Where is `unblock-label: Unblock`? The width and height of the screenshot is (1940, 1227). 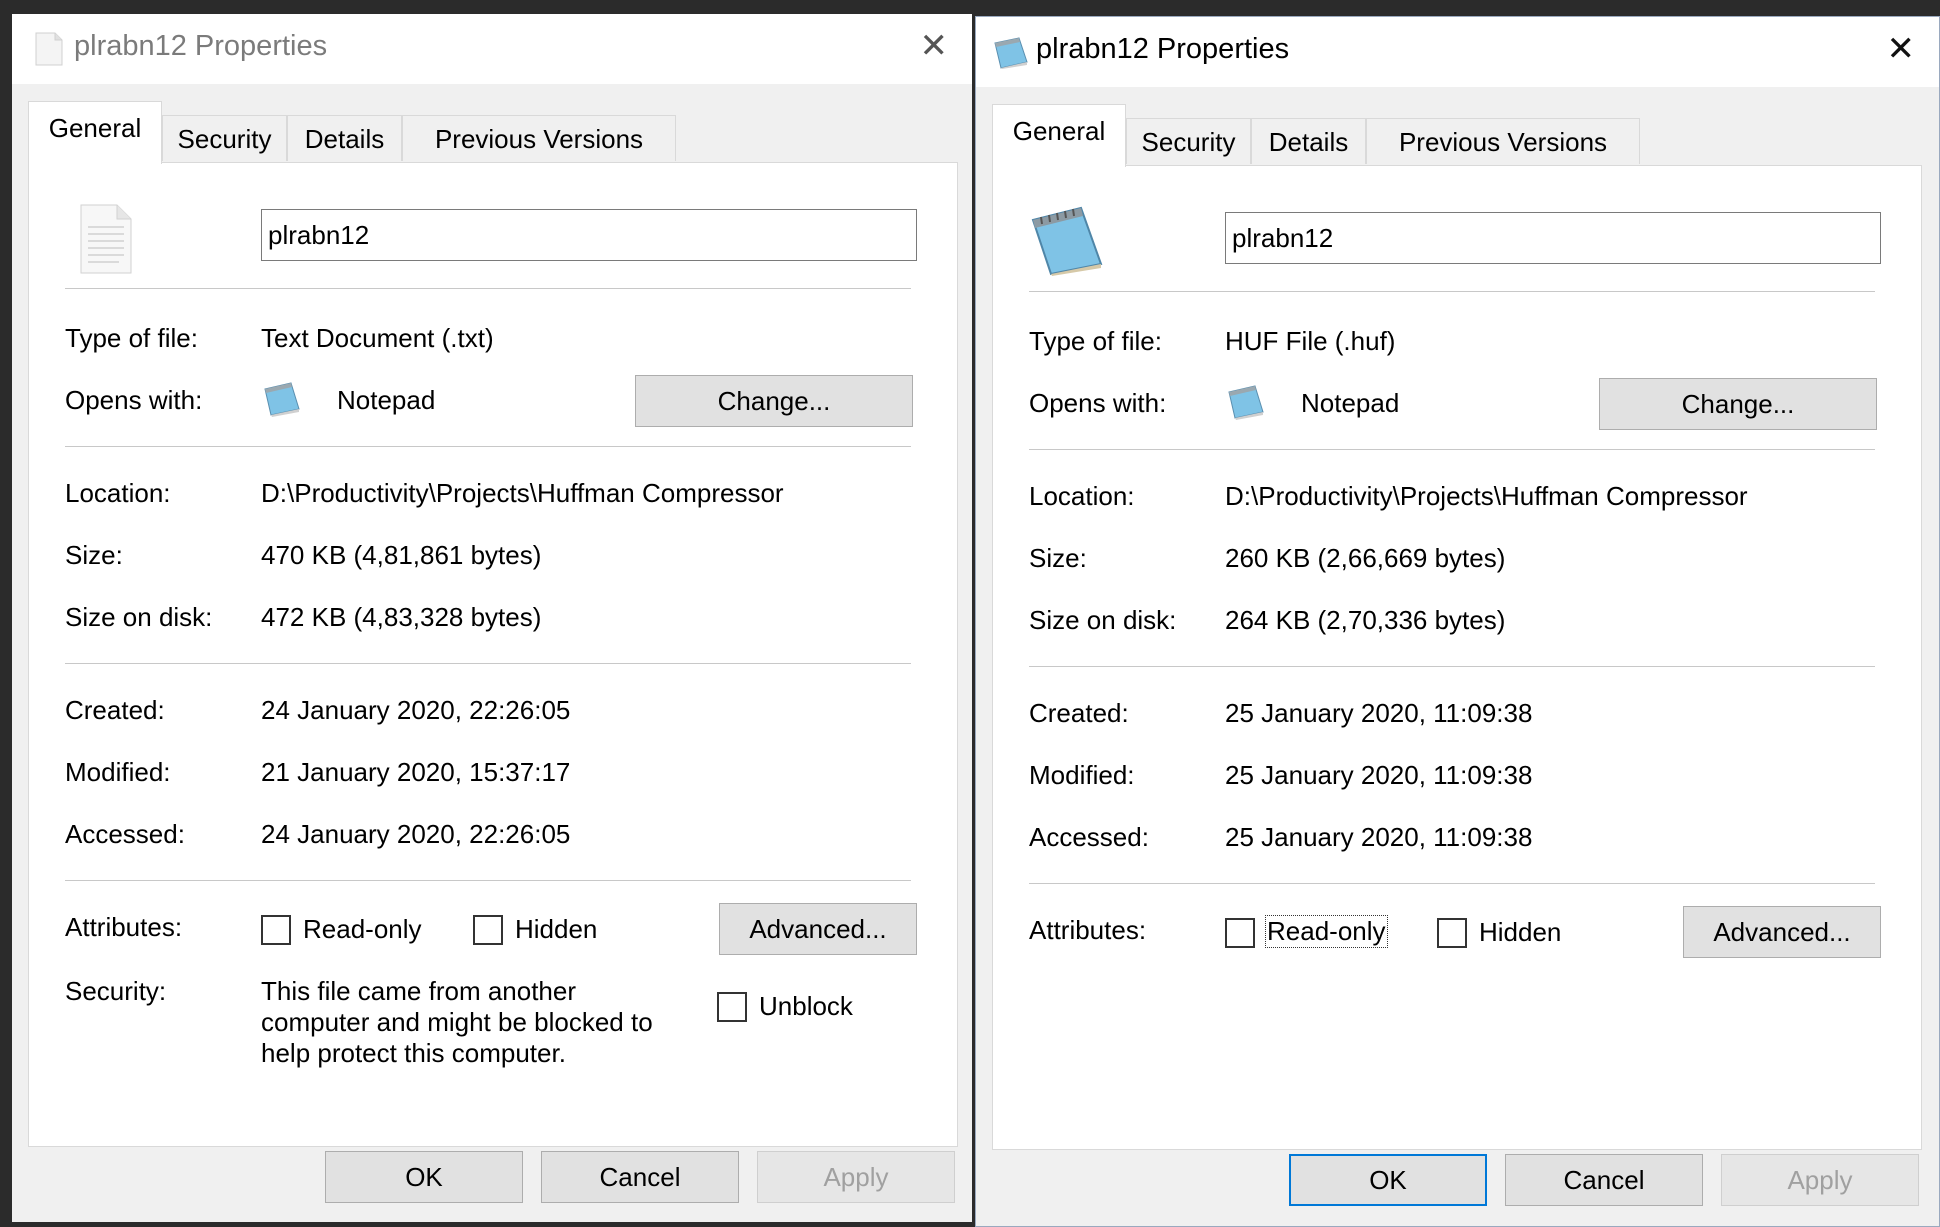
unblock-label: Unblock is located at coordinates (806, 1006).